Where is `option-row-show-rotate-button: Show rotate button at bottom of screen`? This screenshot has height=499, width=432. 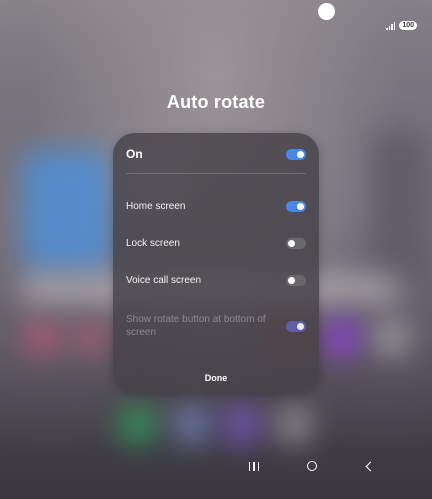
option-row-show-rotate-button: Show rotate button at bottom of screen is located at coordinates (216, 326).